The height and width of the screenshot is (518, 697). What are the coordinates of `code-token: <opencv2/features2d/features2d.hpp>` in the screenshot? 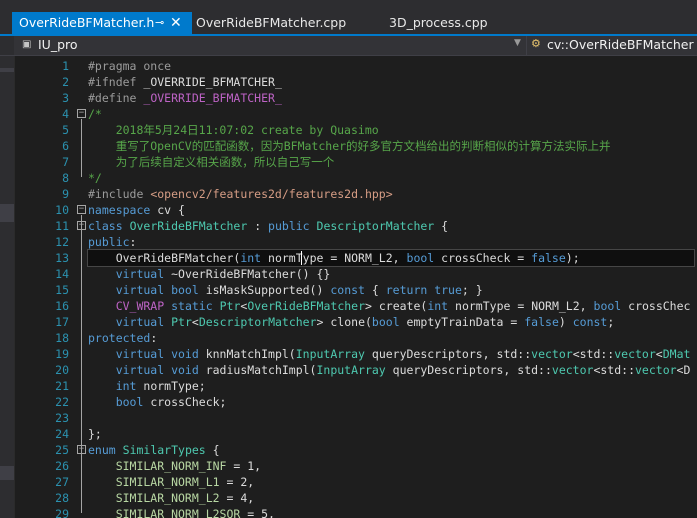 It's located at (271, 194).